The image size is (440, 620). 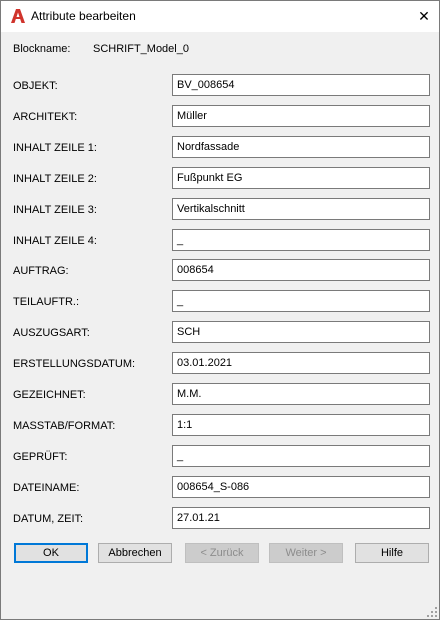 I want to click on attr-field-architekt: Müller, so click(x=301, y=116).